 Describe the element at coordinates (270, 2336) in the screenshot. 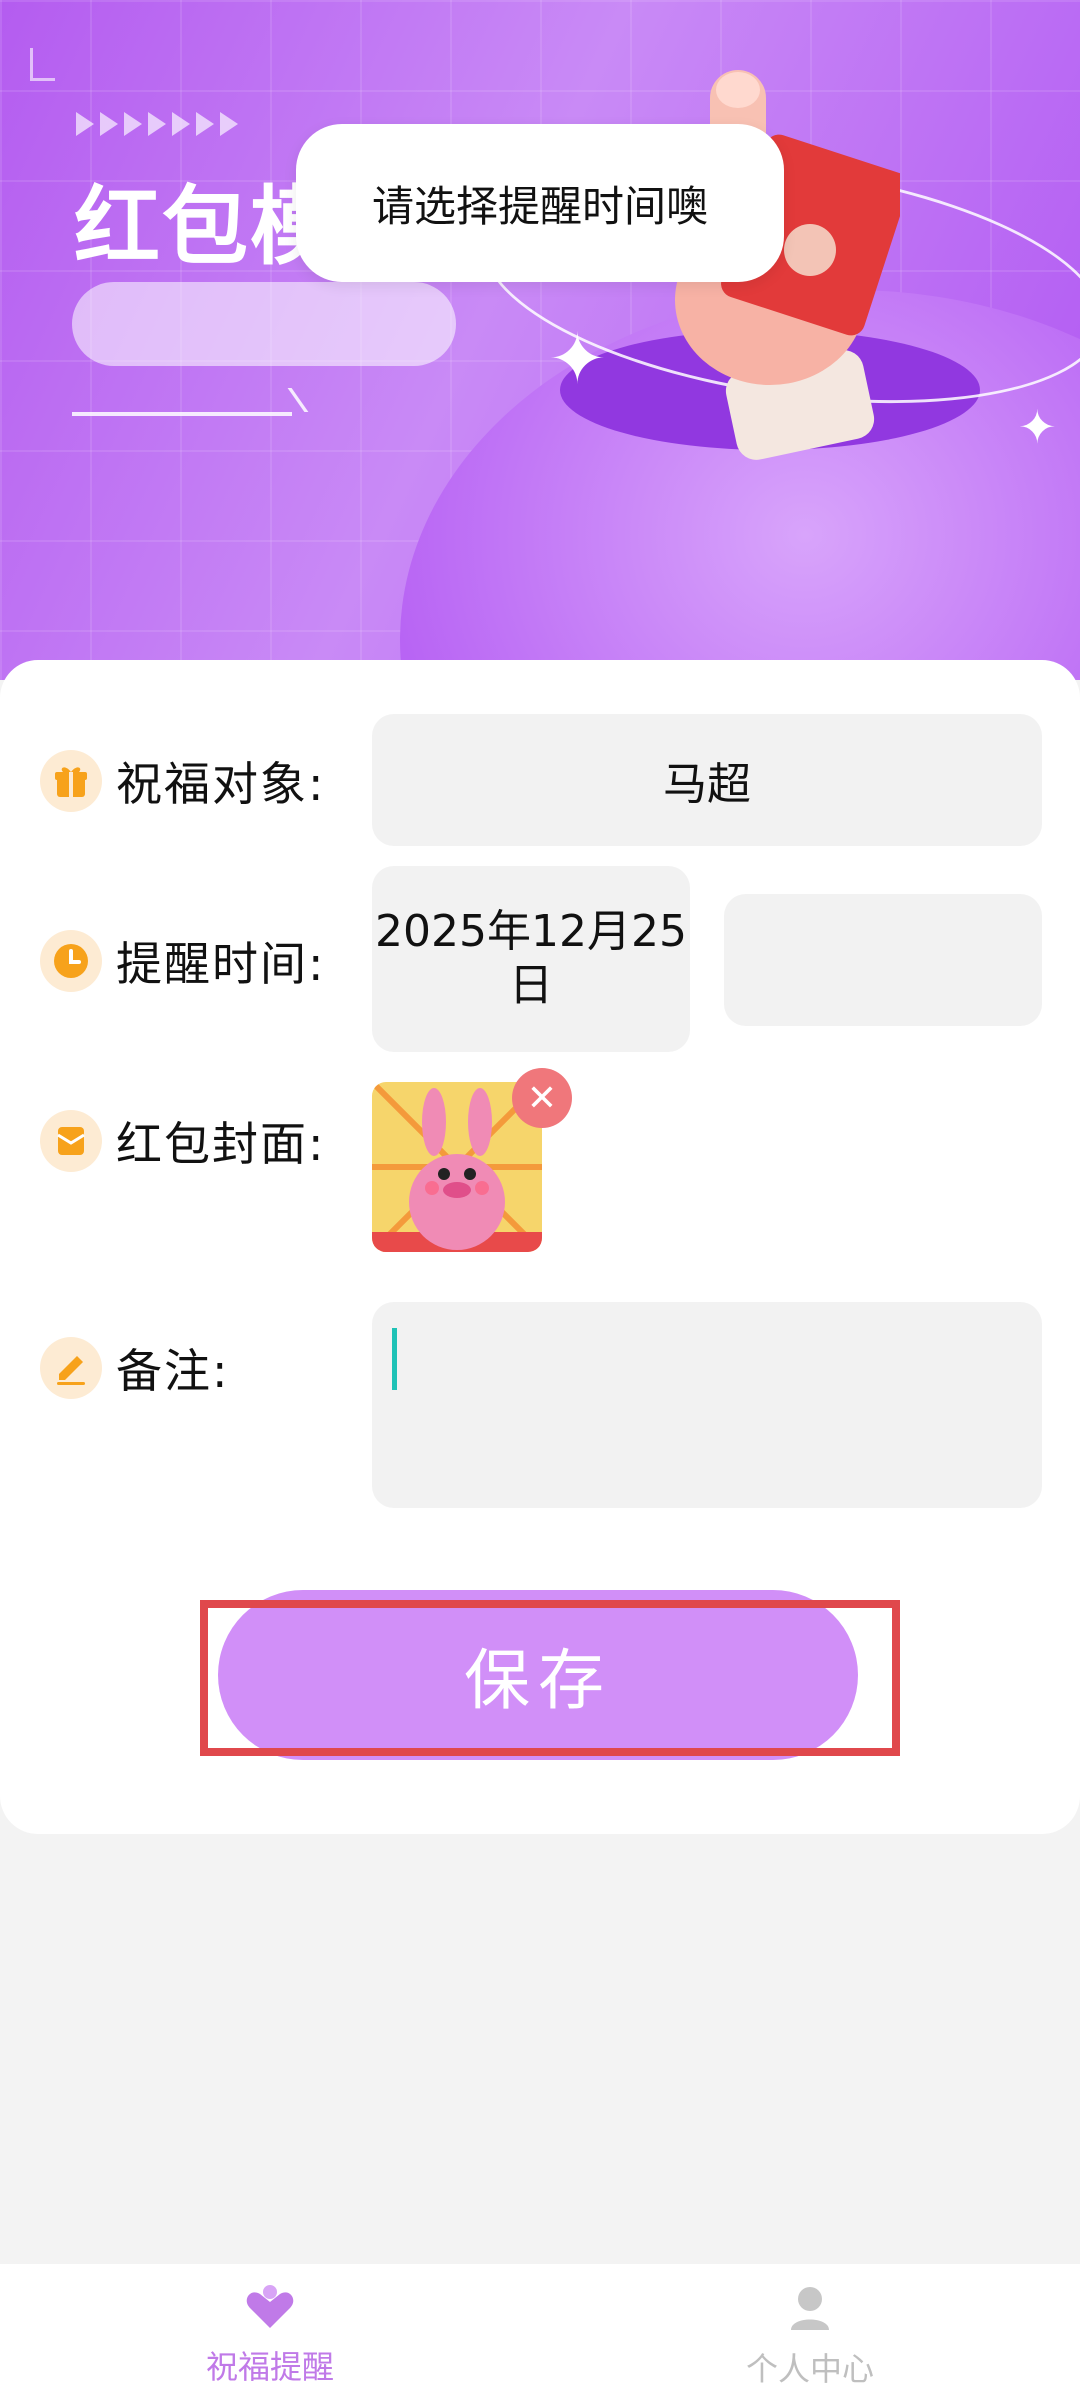

I see `nav-item-blessing-reminder: 祝福提醒` at that location.